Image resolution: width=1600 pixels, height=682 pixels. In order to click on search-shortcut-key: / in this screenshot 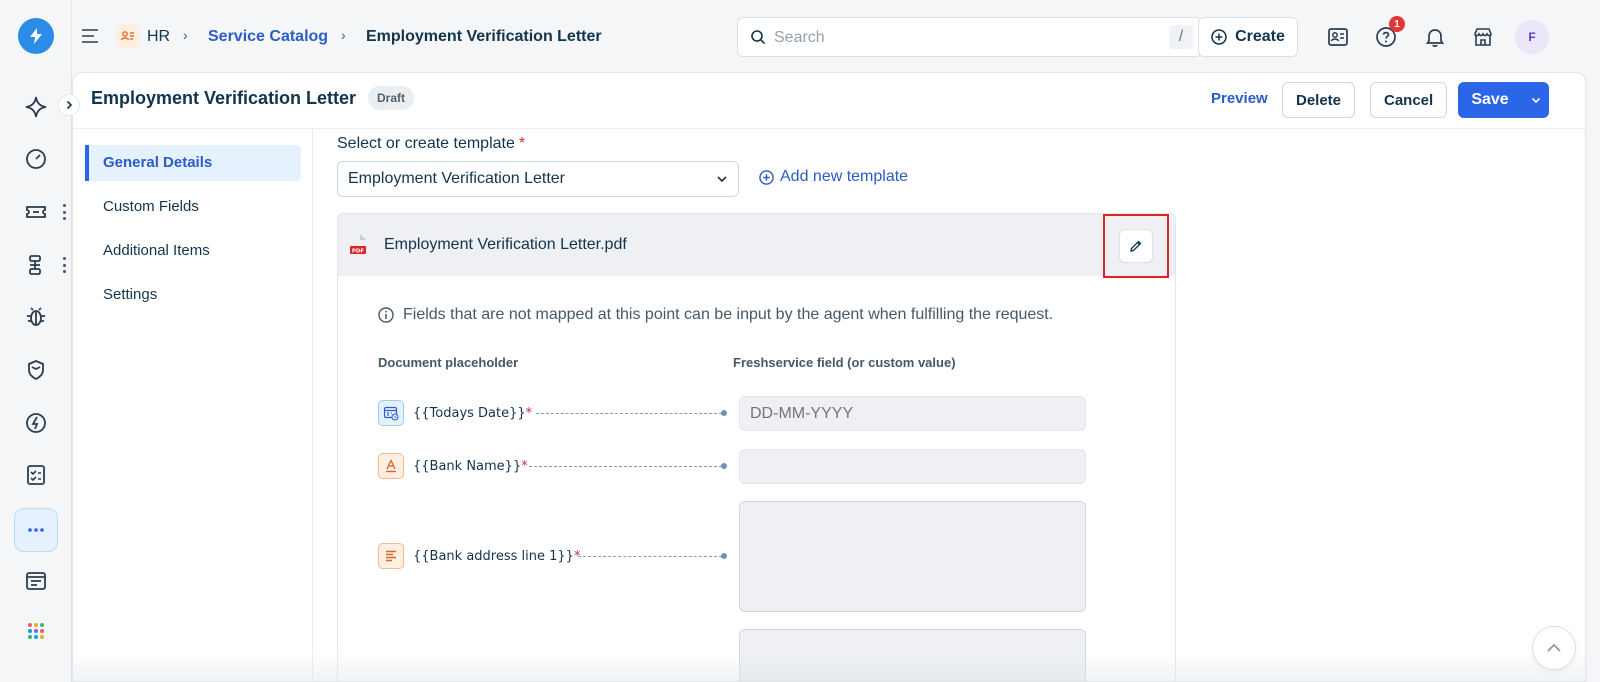, I will do `click(1181, 37)`.